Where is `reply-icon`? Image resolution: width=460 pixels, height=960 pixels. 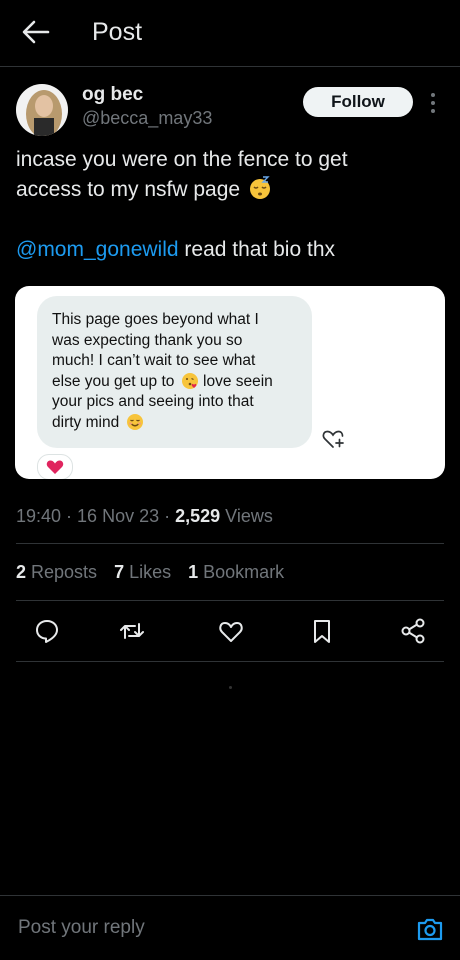
reply-icon is located at coordinates (47, 631).